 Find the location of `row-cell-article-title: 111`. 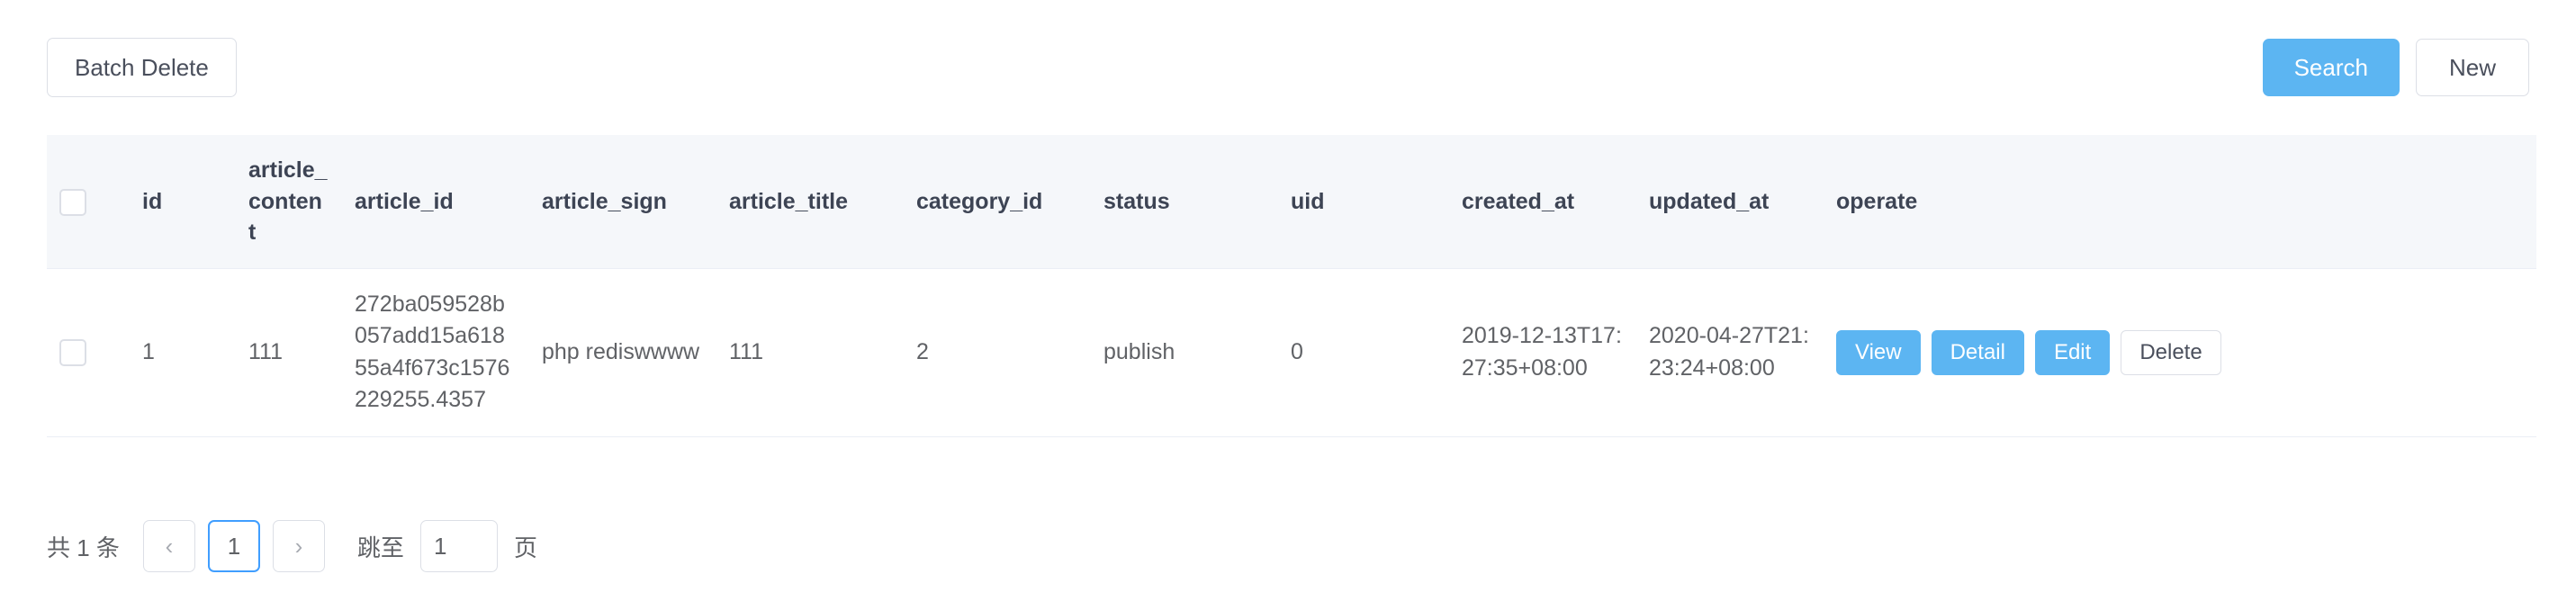

row-cell-article-title: 111 is located at coordinates (810, 352).